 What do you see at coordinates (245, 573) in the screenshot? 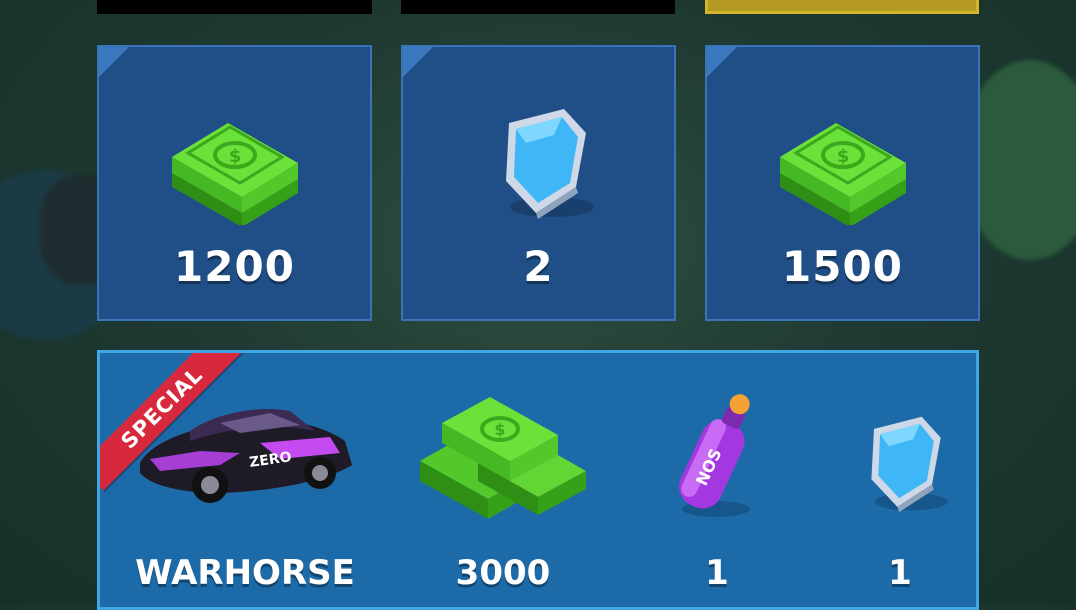
I see `special-item-car-label: WARHORSE` at bounding box center [245, 573].